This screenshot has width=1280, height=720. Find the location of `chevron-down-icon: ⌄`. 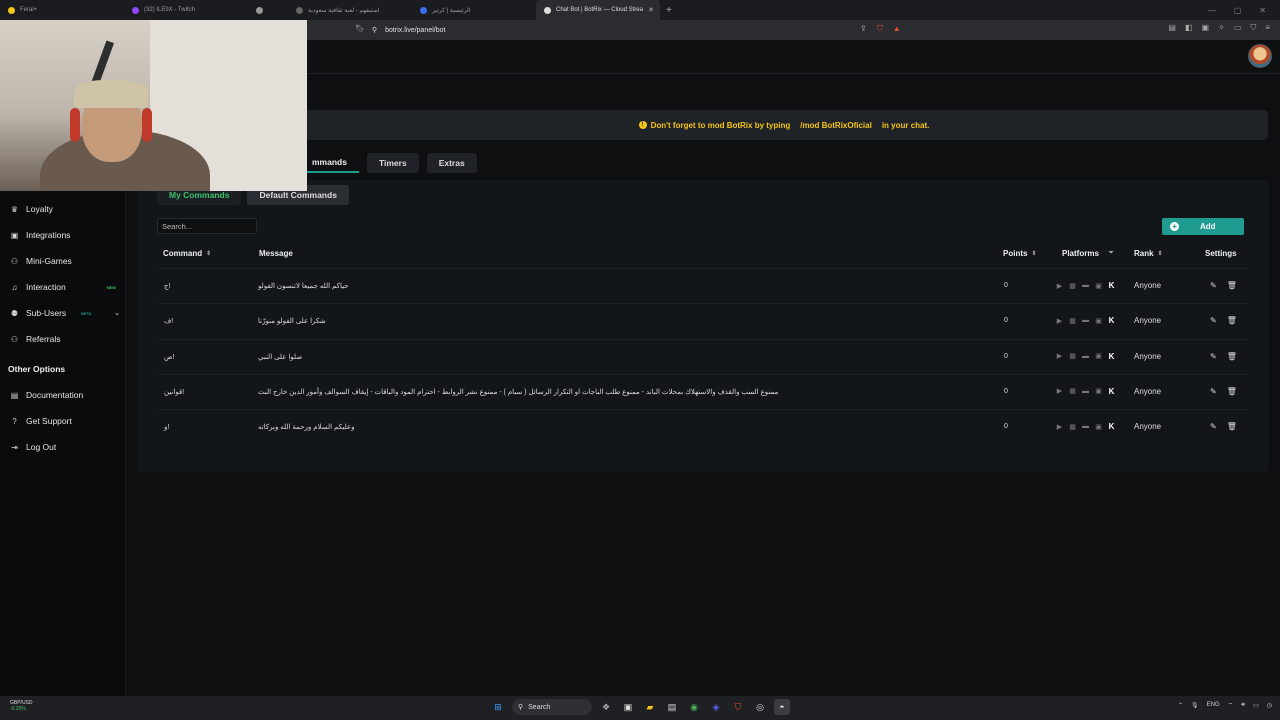

chevron-down-icon: ⌄ is located at coordinates (117, 313).